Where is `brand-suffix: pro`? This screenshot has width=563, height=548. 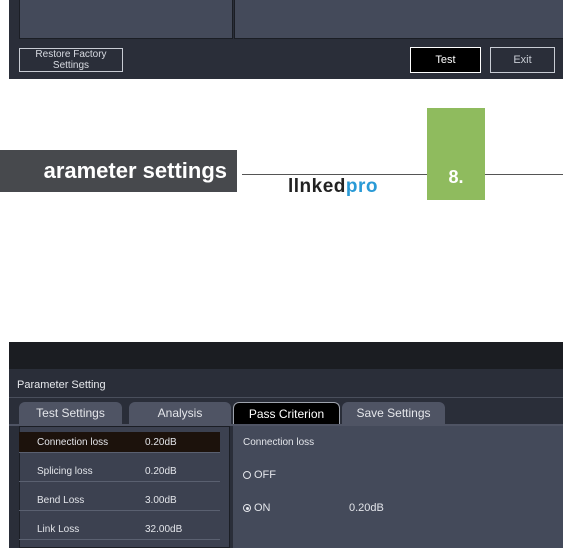 brand-suffix: pro is located at coordinates (362, 186).